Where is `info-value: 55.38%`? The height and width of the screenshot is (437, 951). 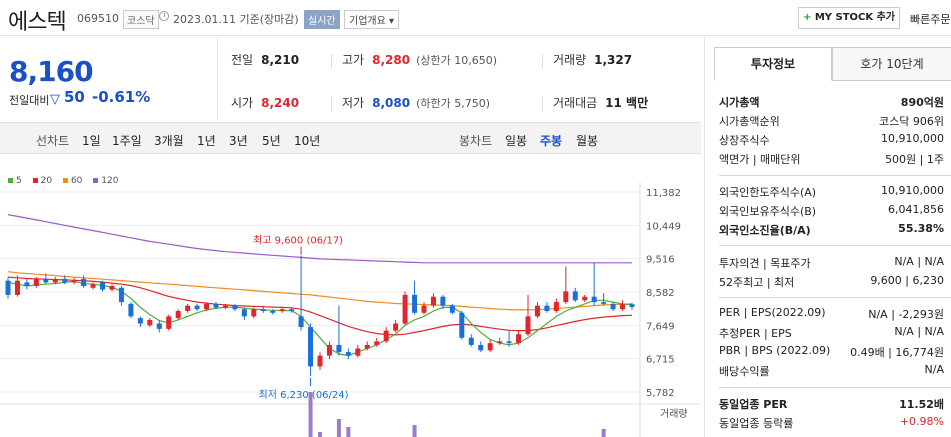 info-value: 55.38% is located at coordinates (921, 228).